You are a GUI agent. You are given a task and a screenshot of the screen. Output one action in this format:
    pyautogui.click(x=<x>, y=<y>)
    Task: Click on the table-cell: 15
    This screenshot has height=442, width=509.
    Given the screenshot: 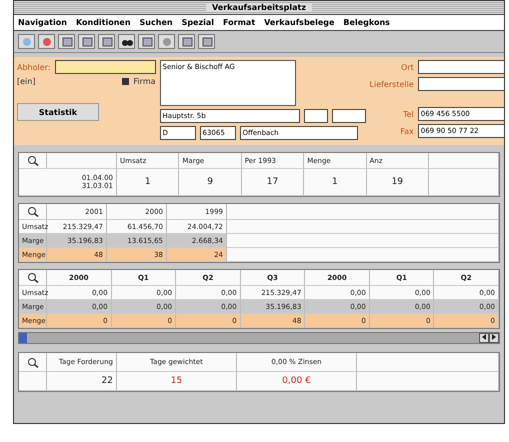 What is the action you would take?
    pyautogui.click(x=177, y=381)
    